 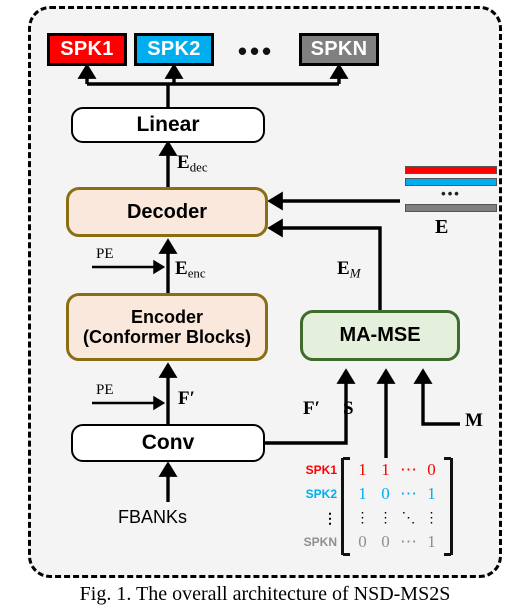 What do you see at coordinates (397, 542) in the screenshot?
I see `matrix-row: 0 0 ⋯ 1` at bounding box center [397, 542].